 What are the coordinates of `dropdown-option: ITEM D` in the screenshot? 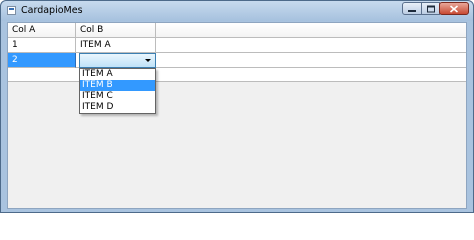 It's located at (117, 107).